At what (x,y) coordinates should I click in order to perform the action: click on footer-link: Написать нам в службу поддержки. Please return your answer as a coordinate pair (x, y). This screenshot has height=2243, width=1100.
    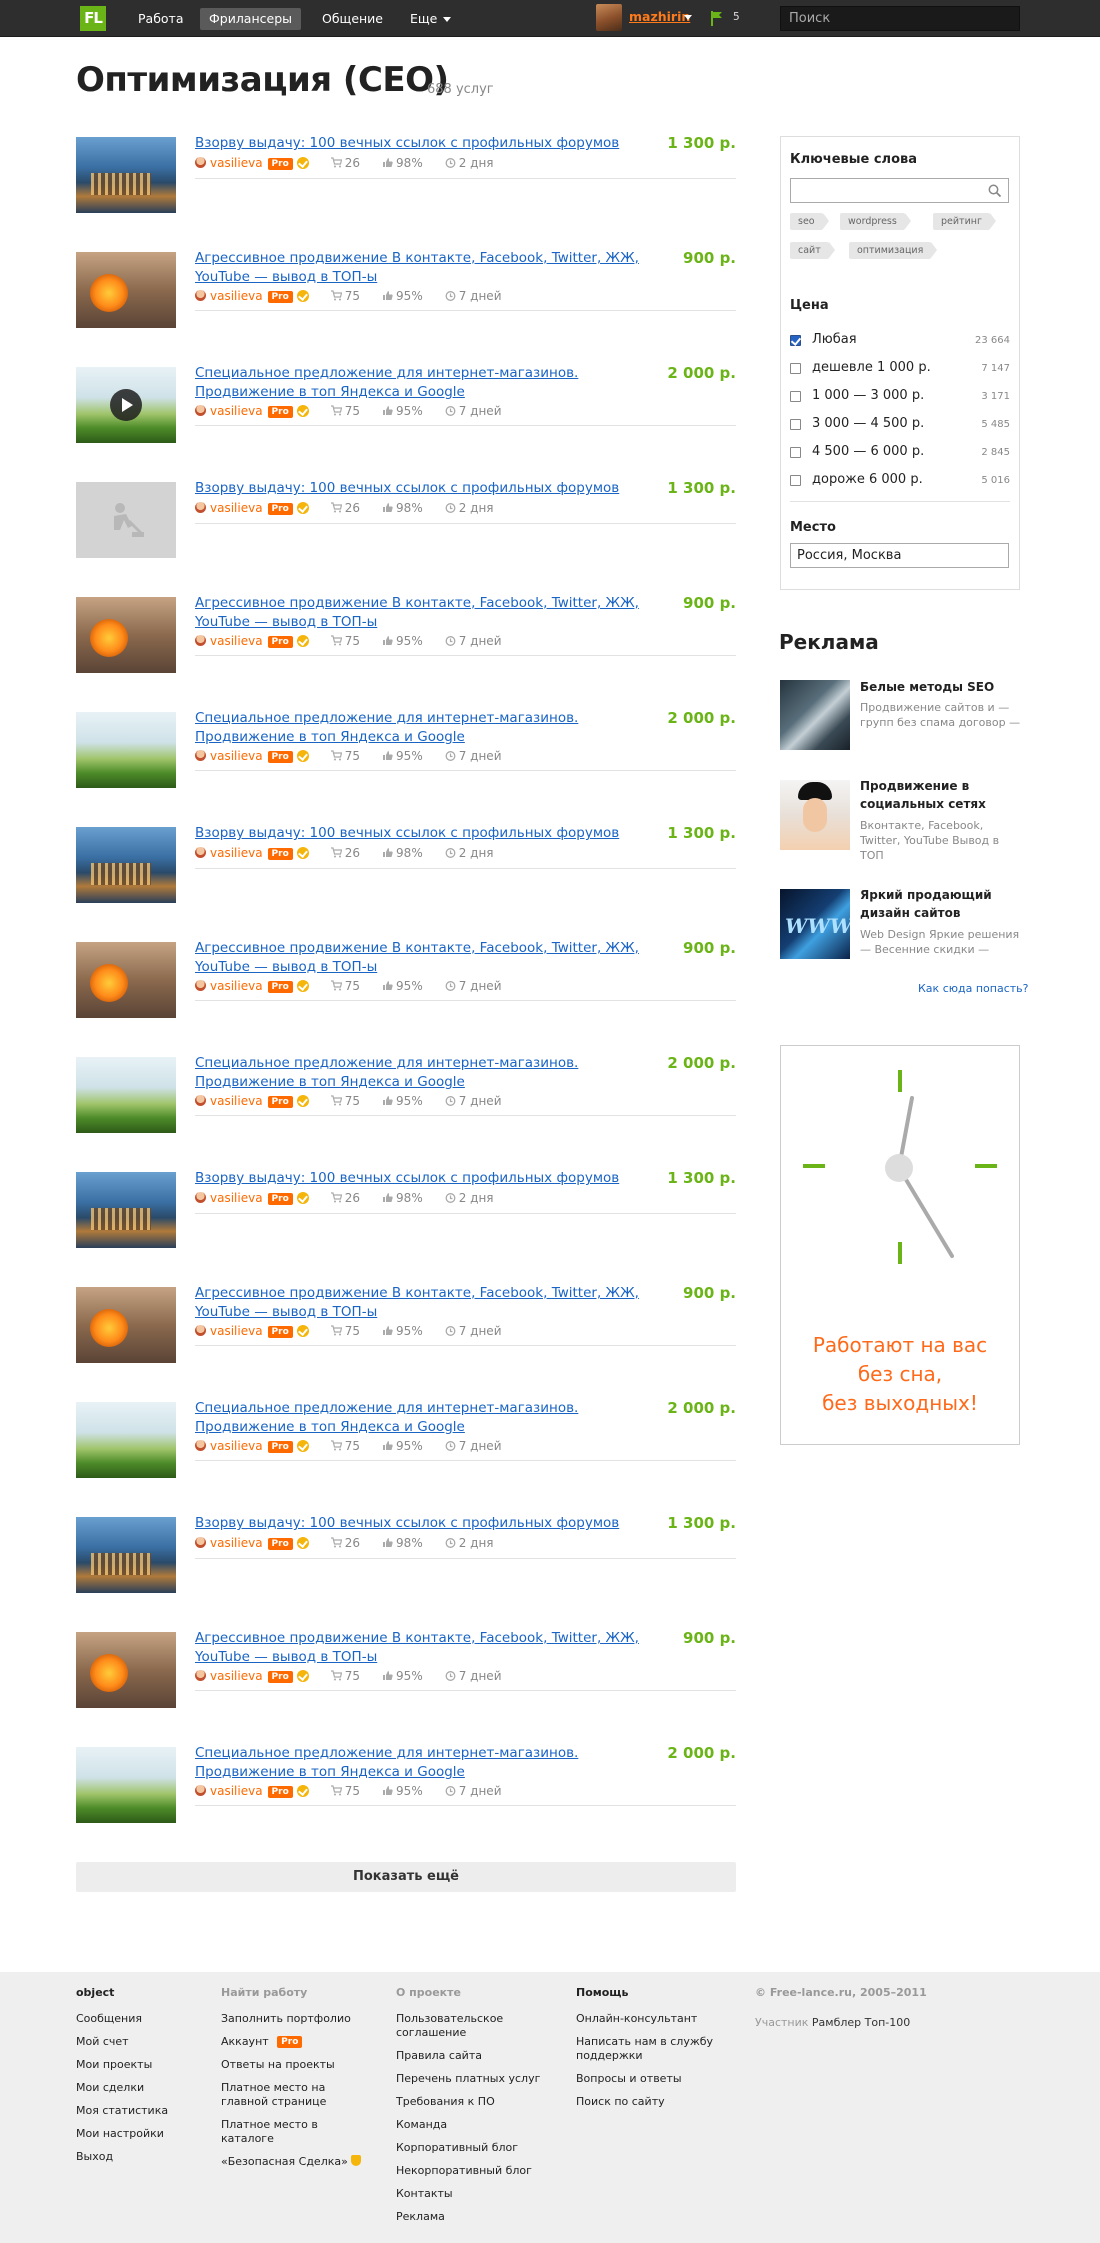
    Looking at the image, I should click on (646, 2049).